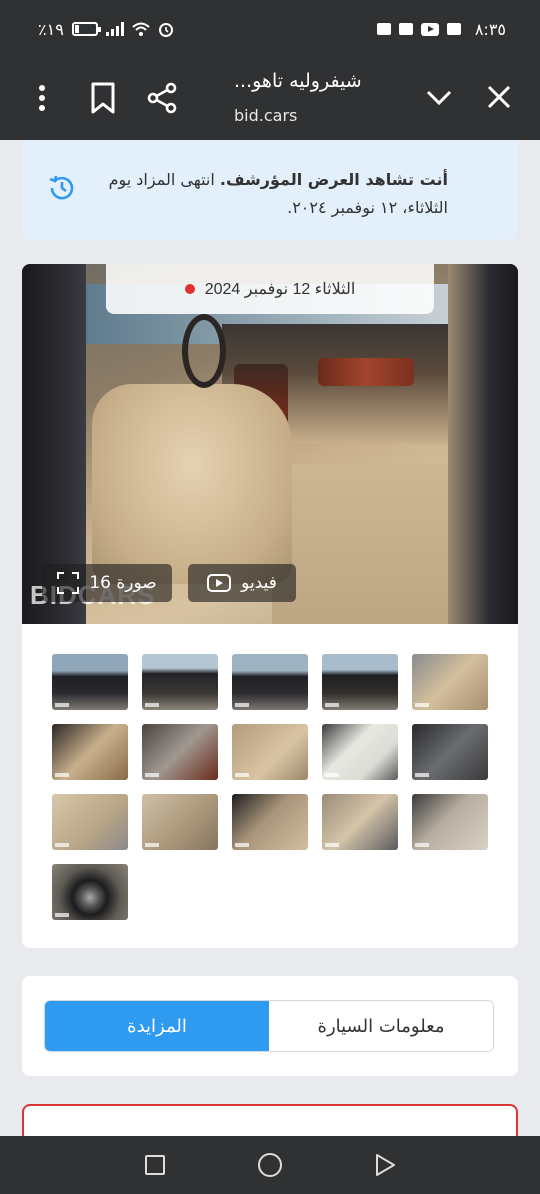 The height and width of the screenshot is (1194, 540). What do you see at coordinates (259, 583) in the screenshot?
I see `video-label: فيديو` at bounding box center [259, 583].